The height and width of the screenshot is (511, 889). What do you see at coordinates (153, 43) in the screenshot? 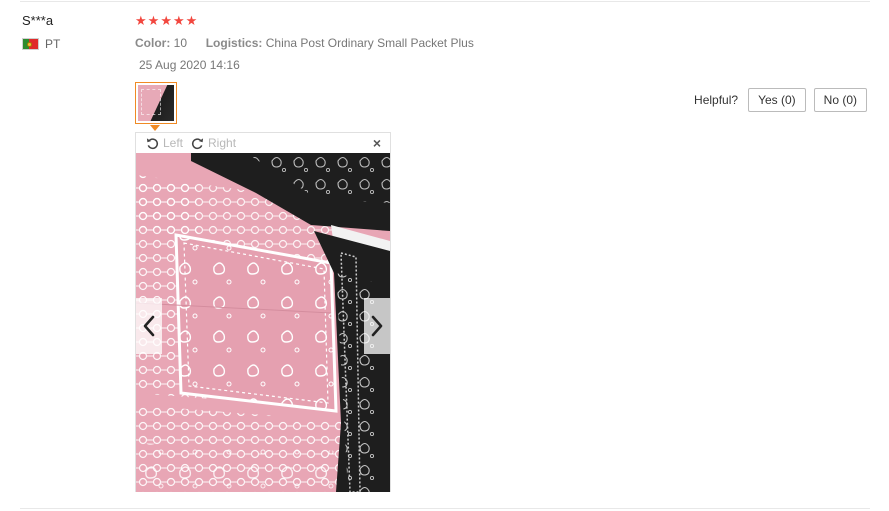
I see `color-label: Color:` at bounding box center [153, 43].